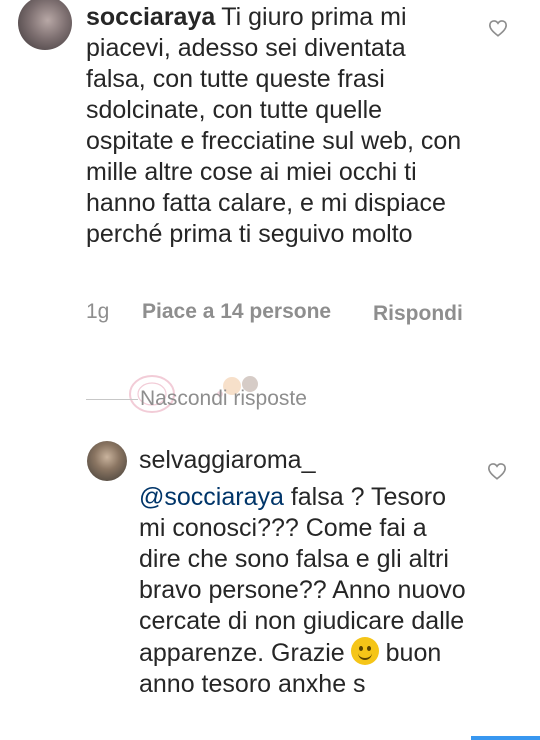 This screenshot has width=540, height=740. What do you see at coordinates (236, 312) in the screenshot?
I see `comment-likes-link: Piace a 14 persone` at bounding box center [236, 312].